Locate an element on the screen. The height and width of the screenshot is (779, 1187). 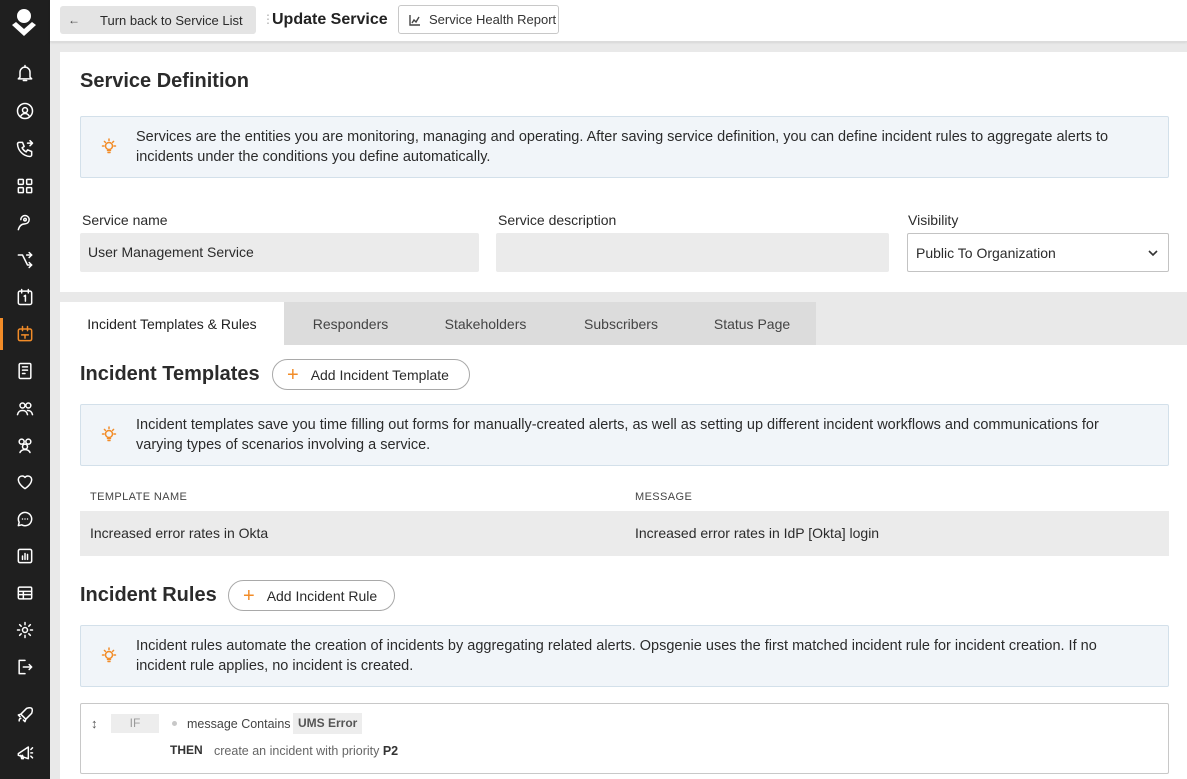
incident-rules-title: Incident Rules is located at coordinates (148, 595).